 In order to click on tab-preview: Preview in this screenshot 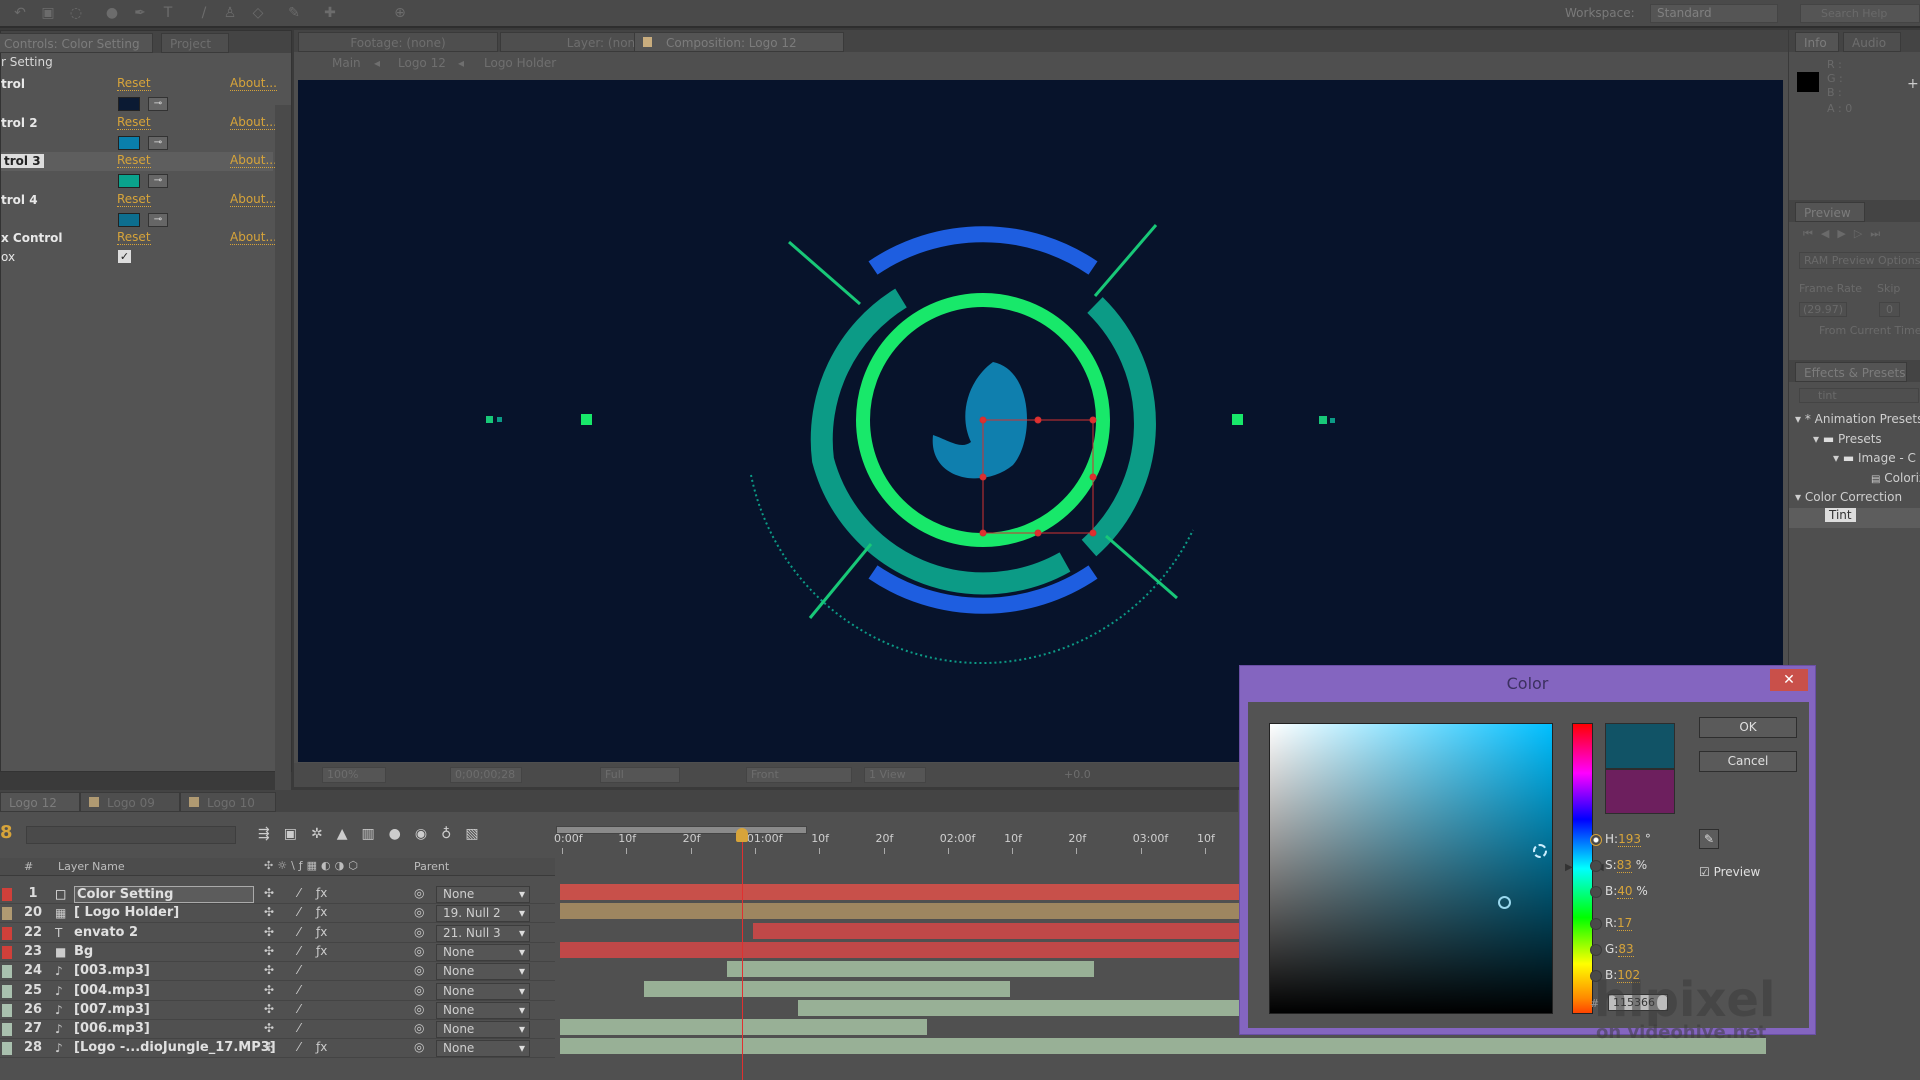, I will do `click(1830, 212)`.